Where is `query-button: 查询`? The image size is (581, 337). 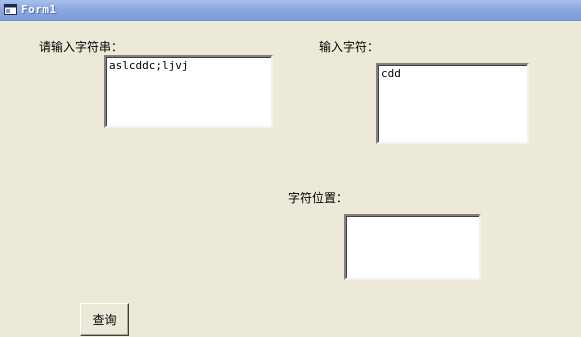 query-button: 查询 is located at coordinates (104, 319).